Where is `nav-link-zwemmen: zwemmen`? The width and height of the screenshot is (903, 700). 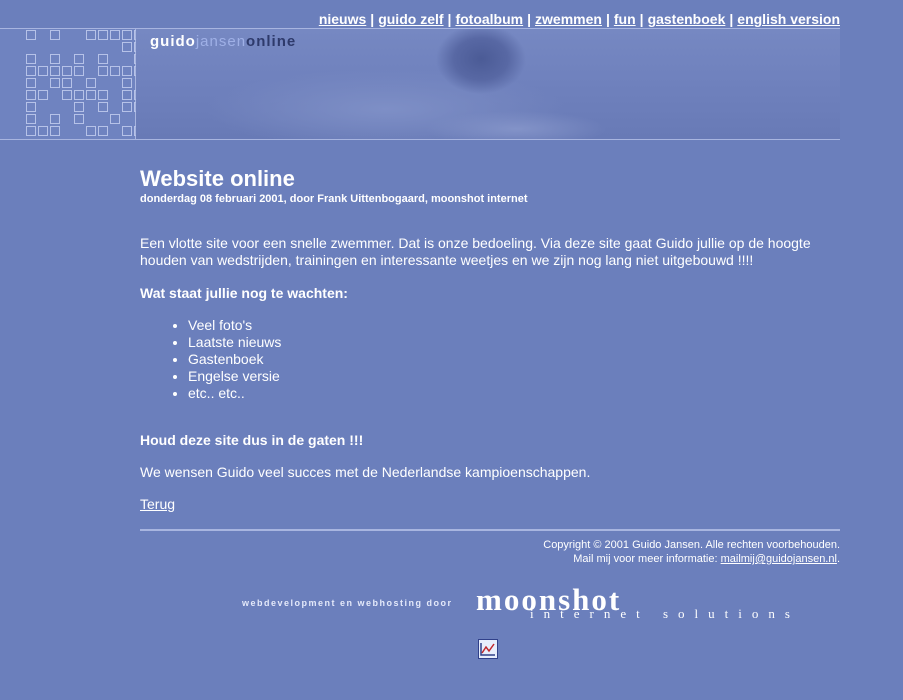 nav-link-zwemmen: zwemmen is located at coordinates (568, 19).